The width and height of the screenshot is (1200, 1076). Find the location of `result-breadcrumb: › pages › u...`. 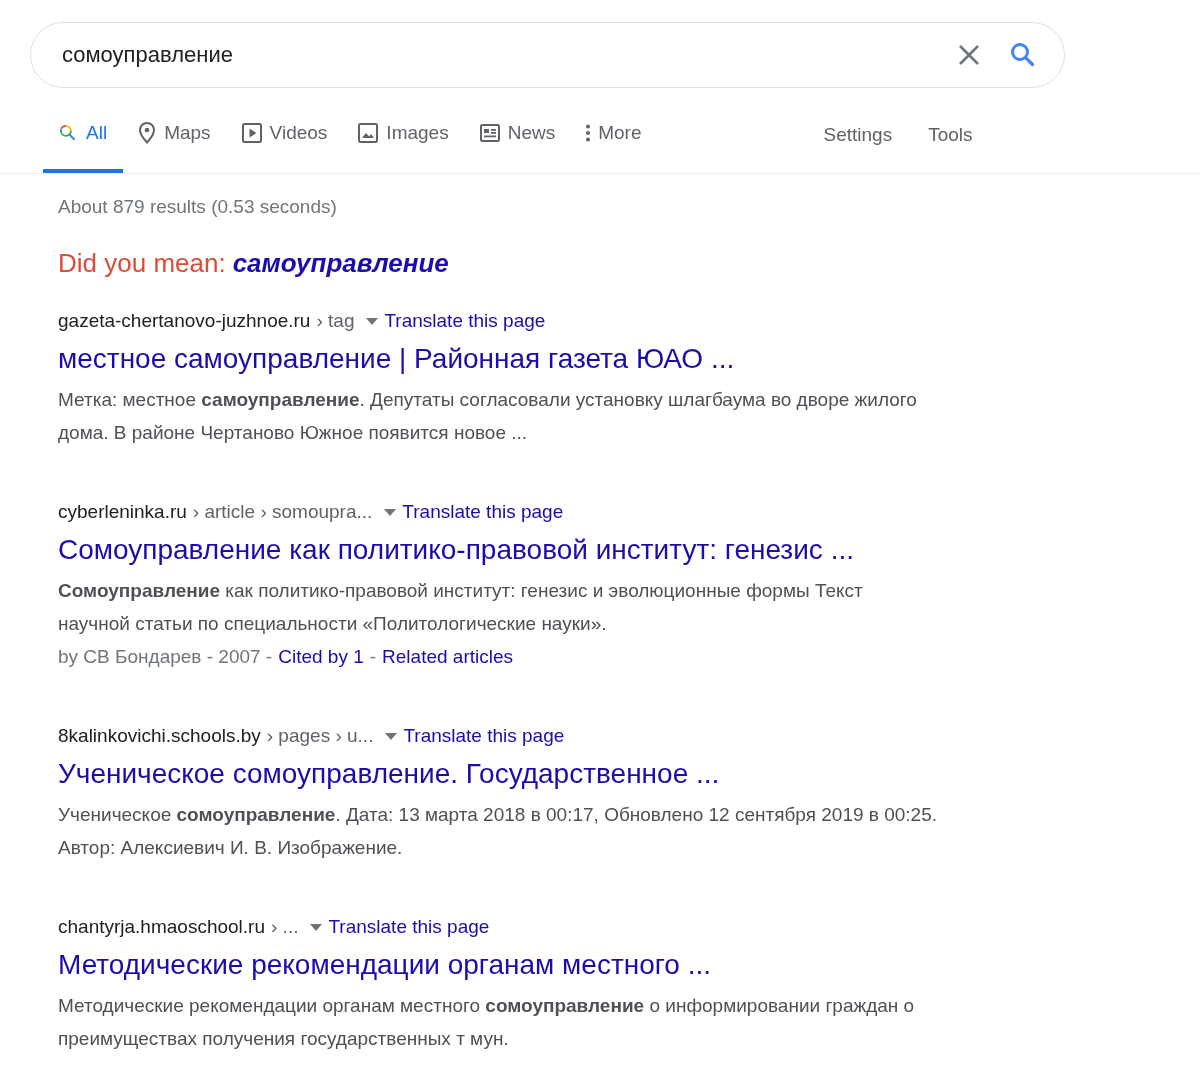

result-breadcrumb: › pages › u... is located at coordinates (320, 736).